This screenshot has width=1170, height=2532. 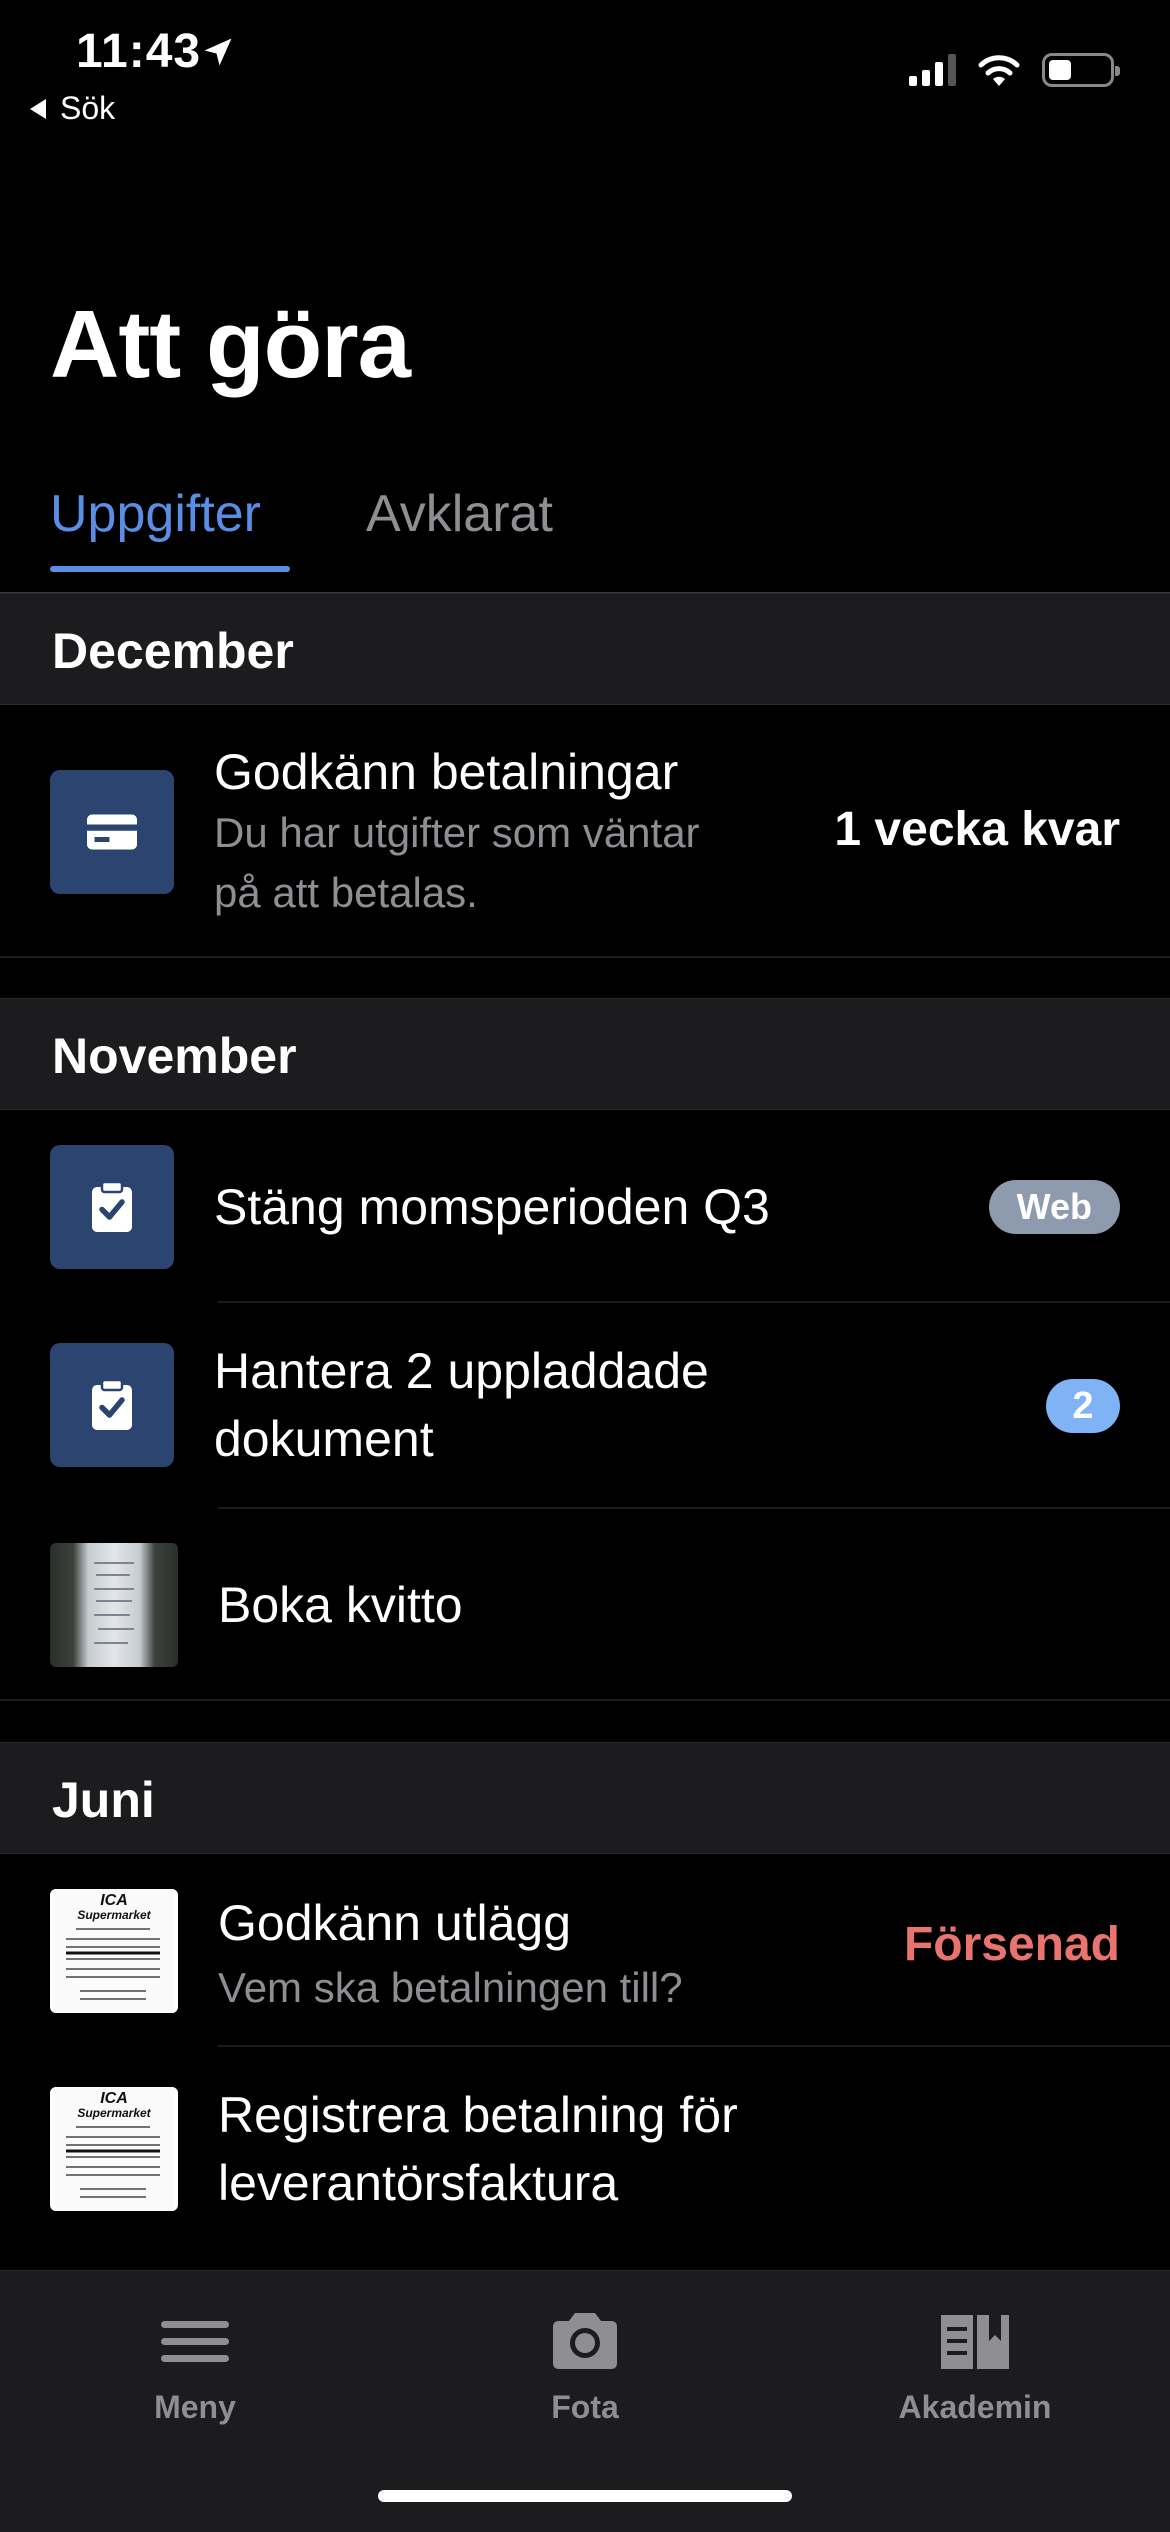 I want to click on card-icon, so click(x=112, y=832).